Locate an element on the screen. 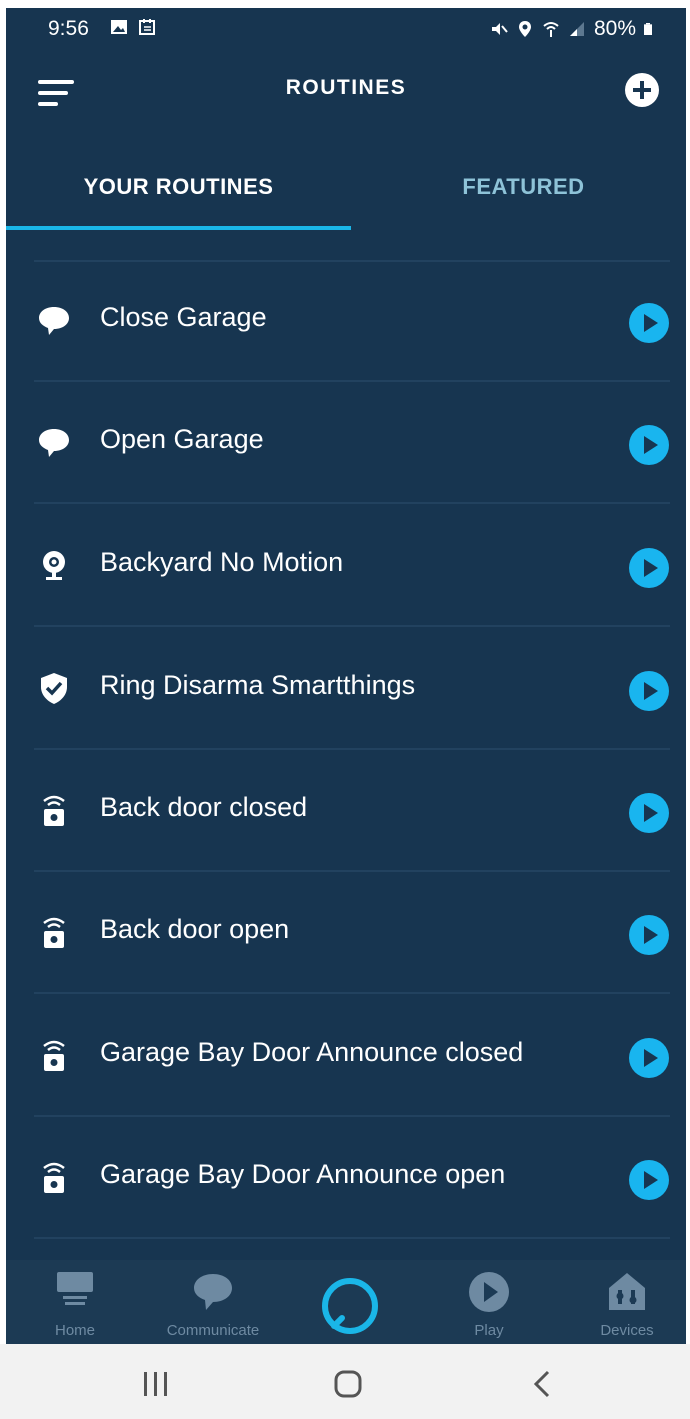 This screenshot has height=1419, width=690. battery-percent: 80% is located at coordinates (614, 28).